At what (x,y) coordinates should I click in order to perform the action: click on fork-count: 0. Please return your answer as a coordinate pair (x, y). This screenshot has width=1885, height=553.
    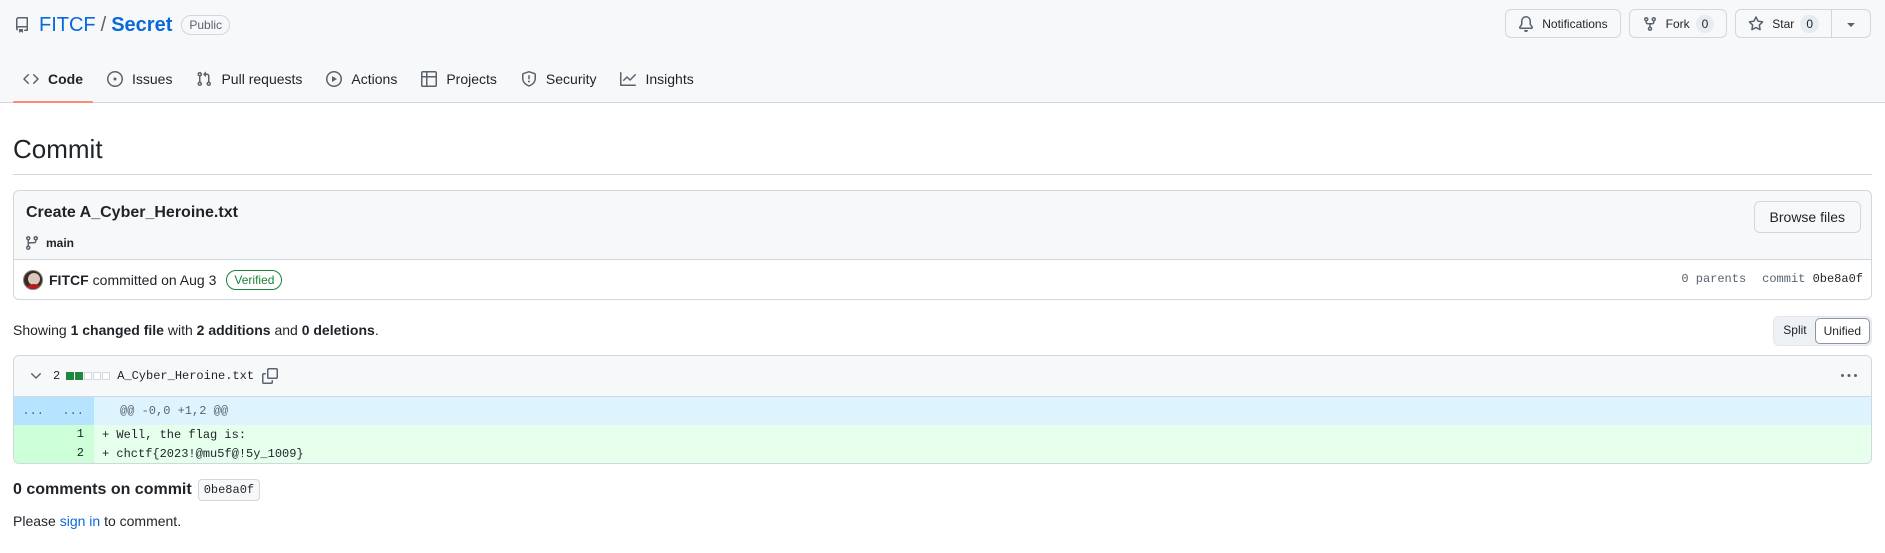
    Looking at the image, I should click on (1705, 23).